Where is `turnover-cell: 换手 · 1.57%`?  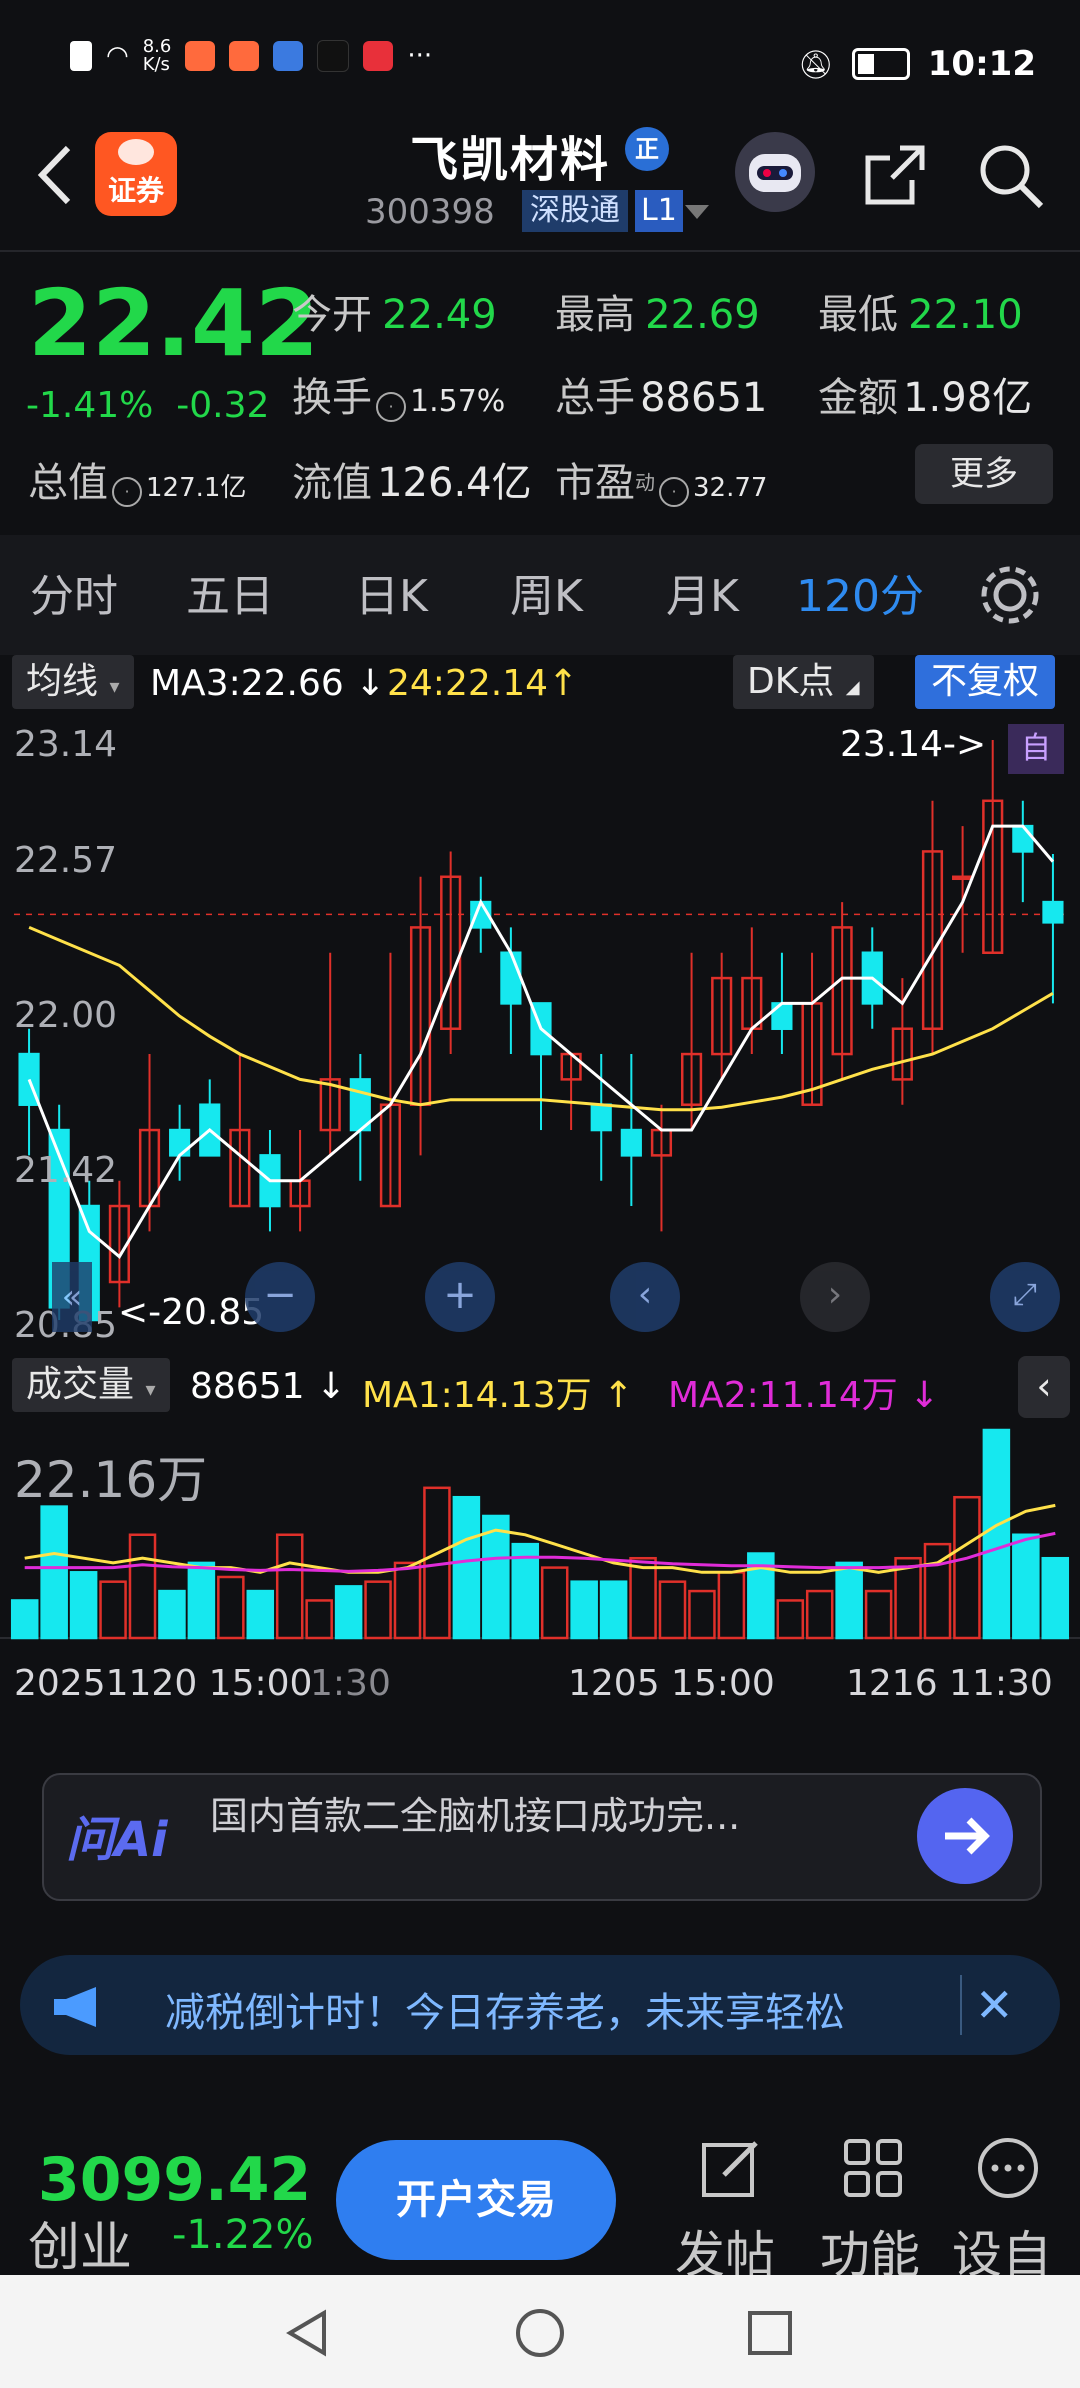 turnover-cell: 换手 · 1.57% is located at coordinates (398, 394).